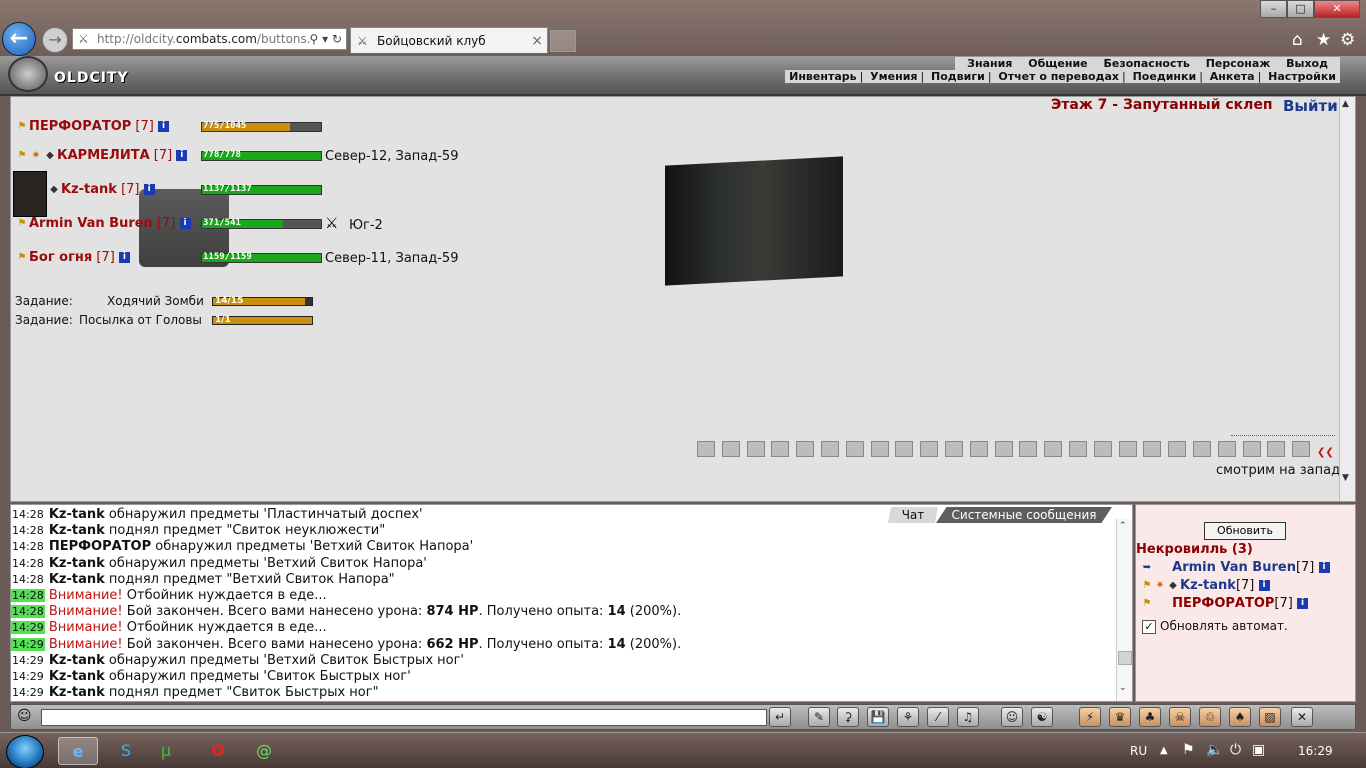 The height and width of the screenshot is (768, 1366). What do you see at coordinates (780, 717) in the screenshot?
I see `send-icon: ↵` at bounding box center [780, 717].